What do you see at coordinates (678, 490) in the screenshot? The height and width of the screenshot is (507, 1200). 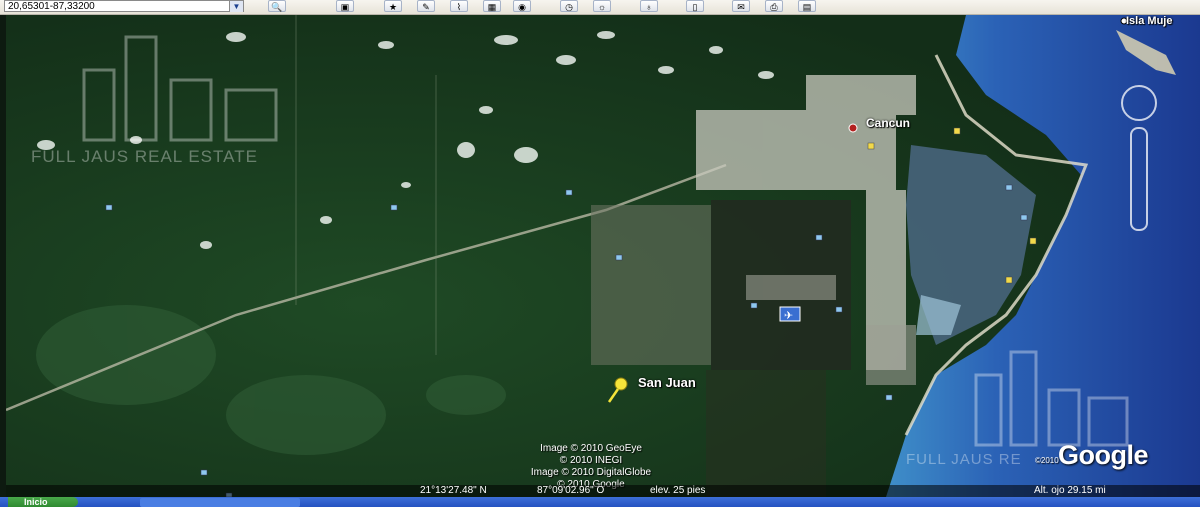 I see `elevation-readout: elev. 25 pies` at bounding box center [678, 490].